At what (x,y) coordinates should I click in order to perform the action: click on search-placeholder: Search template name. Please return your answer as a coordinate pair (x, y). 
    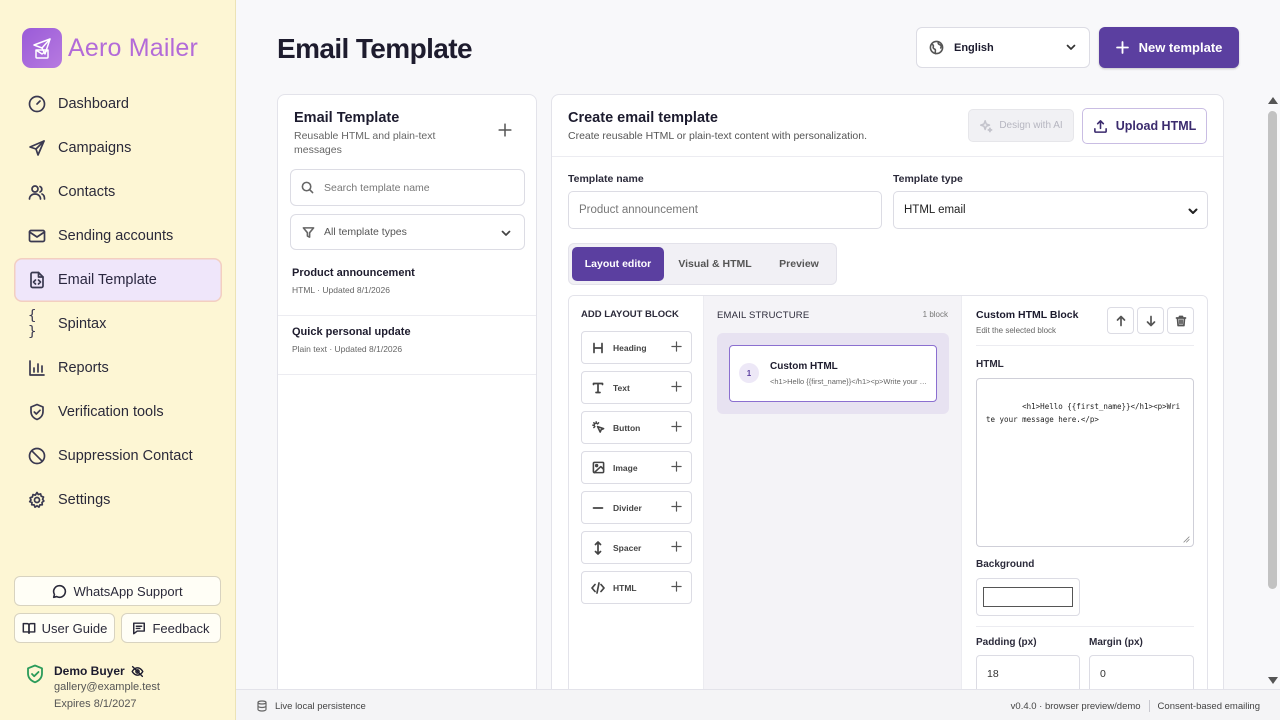
    Looking at the image, I should click on (377, 187).